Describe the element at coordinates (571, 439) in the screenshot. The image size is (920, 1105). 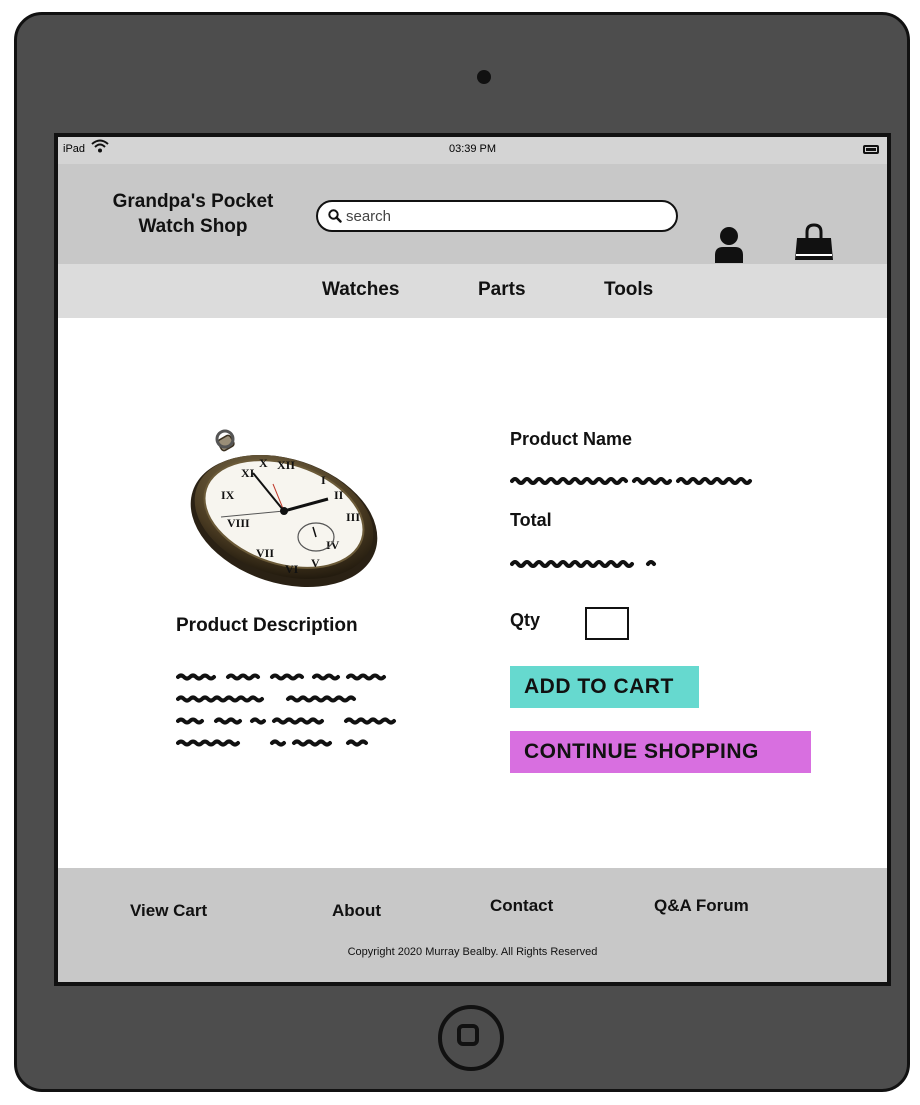
I see `product-name-label: Product Name` at that location.